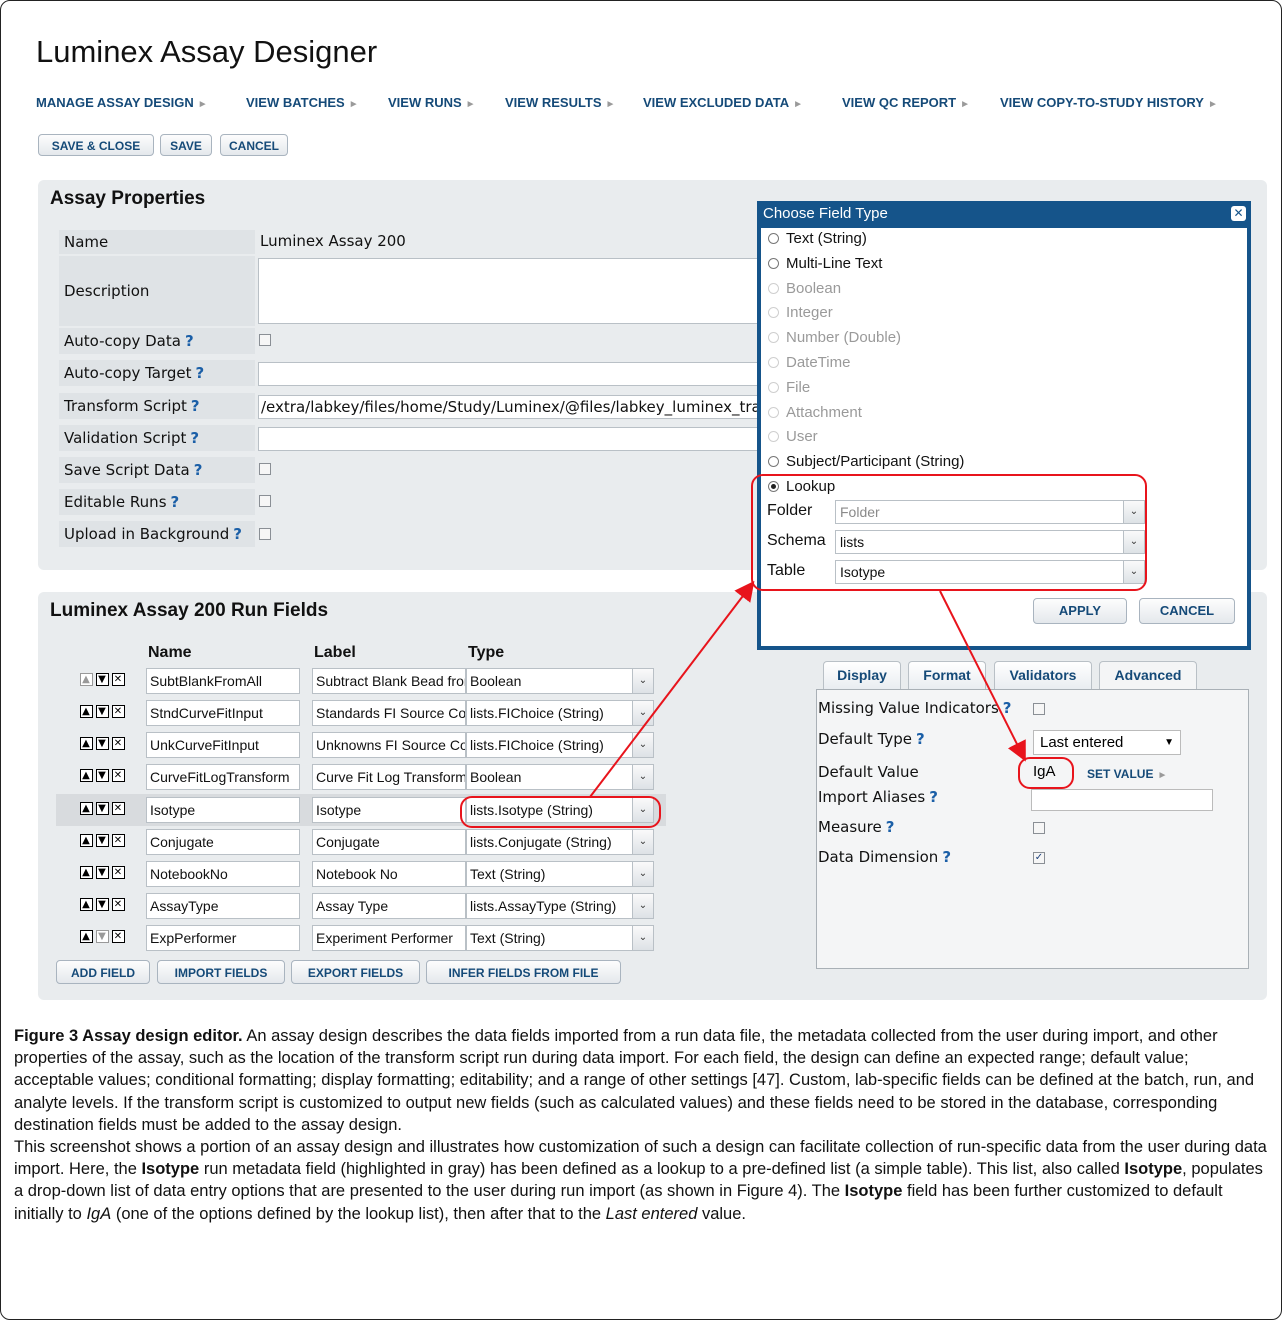 This screenshot has width=1282, height=1320. Describe the element at coordinates (389, 745) in the screenshot. I see `field-label-input: Unknowns FI Source Column` at that location.